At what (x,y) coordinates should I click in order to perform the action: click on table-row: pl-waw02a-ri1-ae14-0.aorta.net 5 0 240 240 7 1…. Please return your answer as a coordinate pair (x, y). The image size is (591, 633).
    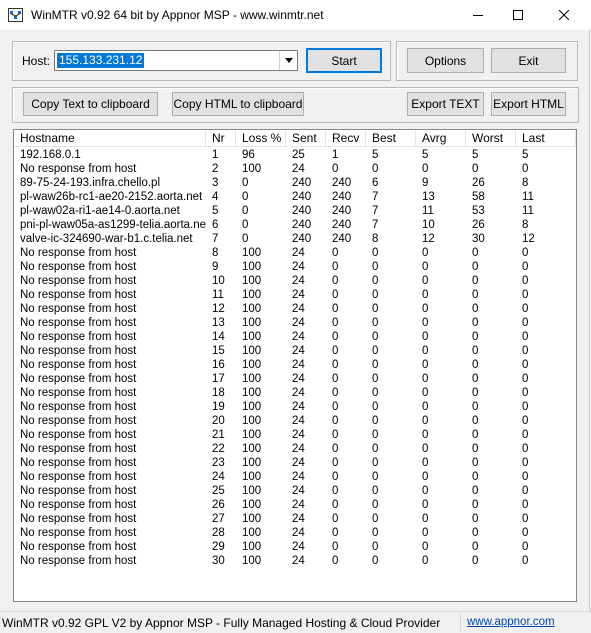
    Looking at the image, I should click on (295, 211).